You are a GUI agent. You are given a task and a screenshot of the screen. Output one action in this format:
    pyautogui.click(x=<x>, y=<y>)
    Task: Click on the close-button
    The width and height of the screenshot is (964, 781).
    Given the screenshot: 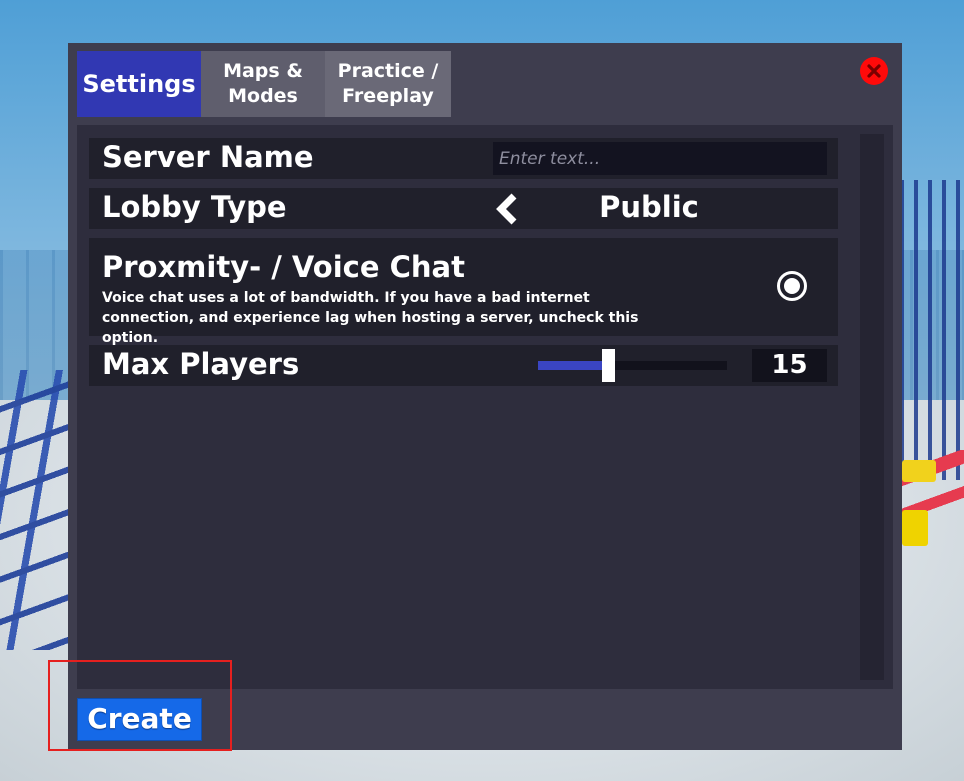 What is the action you would take?
    pyautogui.click(x=874, y=71)
    